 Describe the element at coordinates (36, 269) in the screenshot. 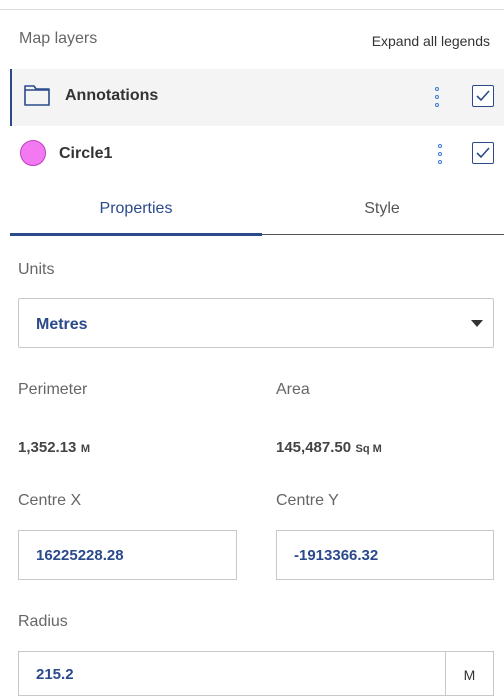

I see `units-label: Units` at that location.